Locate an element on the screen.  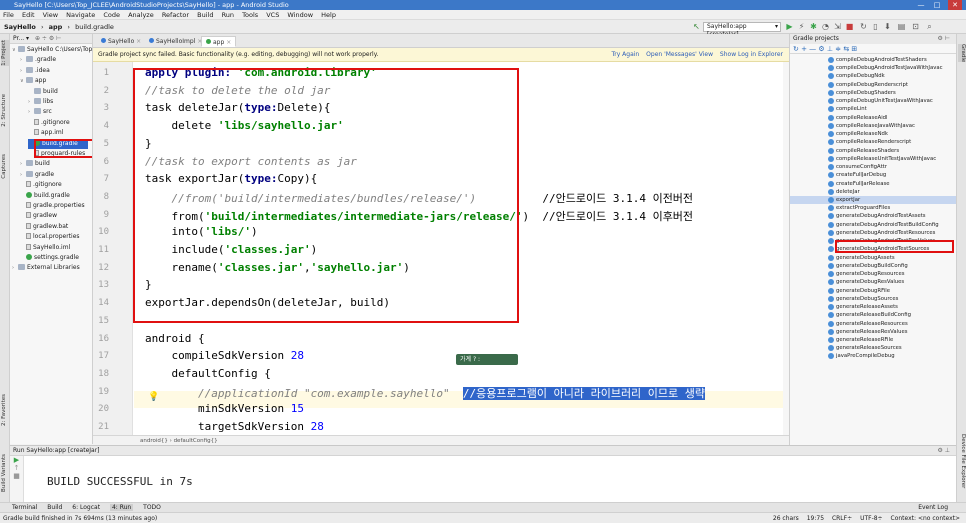
gradle-task-item: generateReleaseRFile is located at coordinates (873, 340).